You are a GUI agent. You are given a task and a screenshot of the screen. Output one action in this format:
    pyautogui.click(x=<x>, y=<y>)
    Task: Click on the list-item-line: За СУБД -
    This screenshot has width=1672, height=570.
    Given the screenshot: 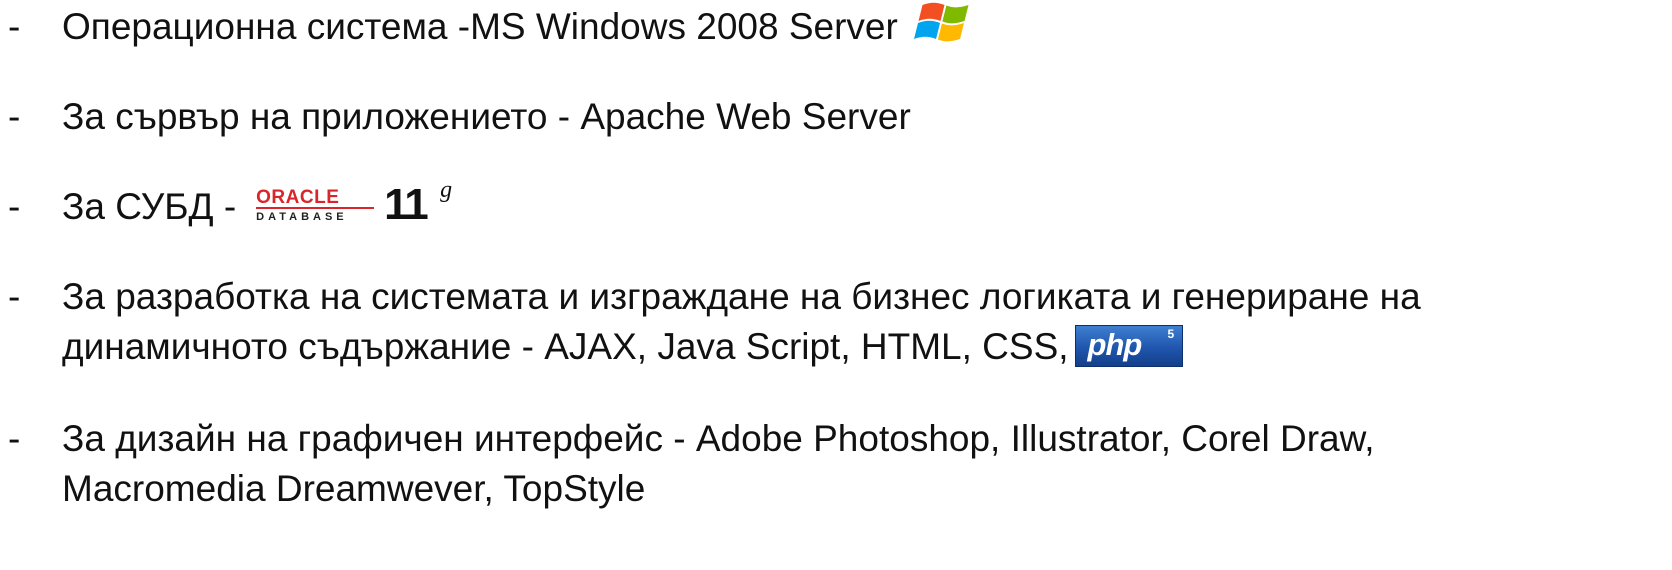 What is the action you would take?
    pyautogui.click(x=149, y=206)
    